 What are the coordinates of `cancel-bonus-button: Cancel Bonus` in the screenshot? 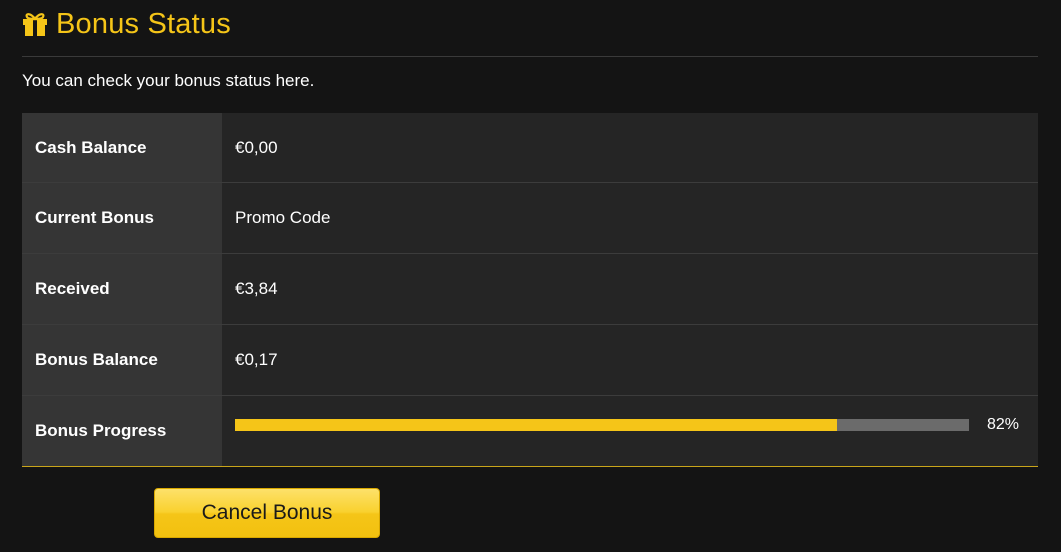 It's located at (267, 513).